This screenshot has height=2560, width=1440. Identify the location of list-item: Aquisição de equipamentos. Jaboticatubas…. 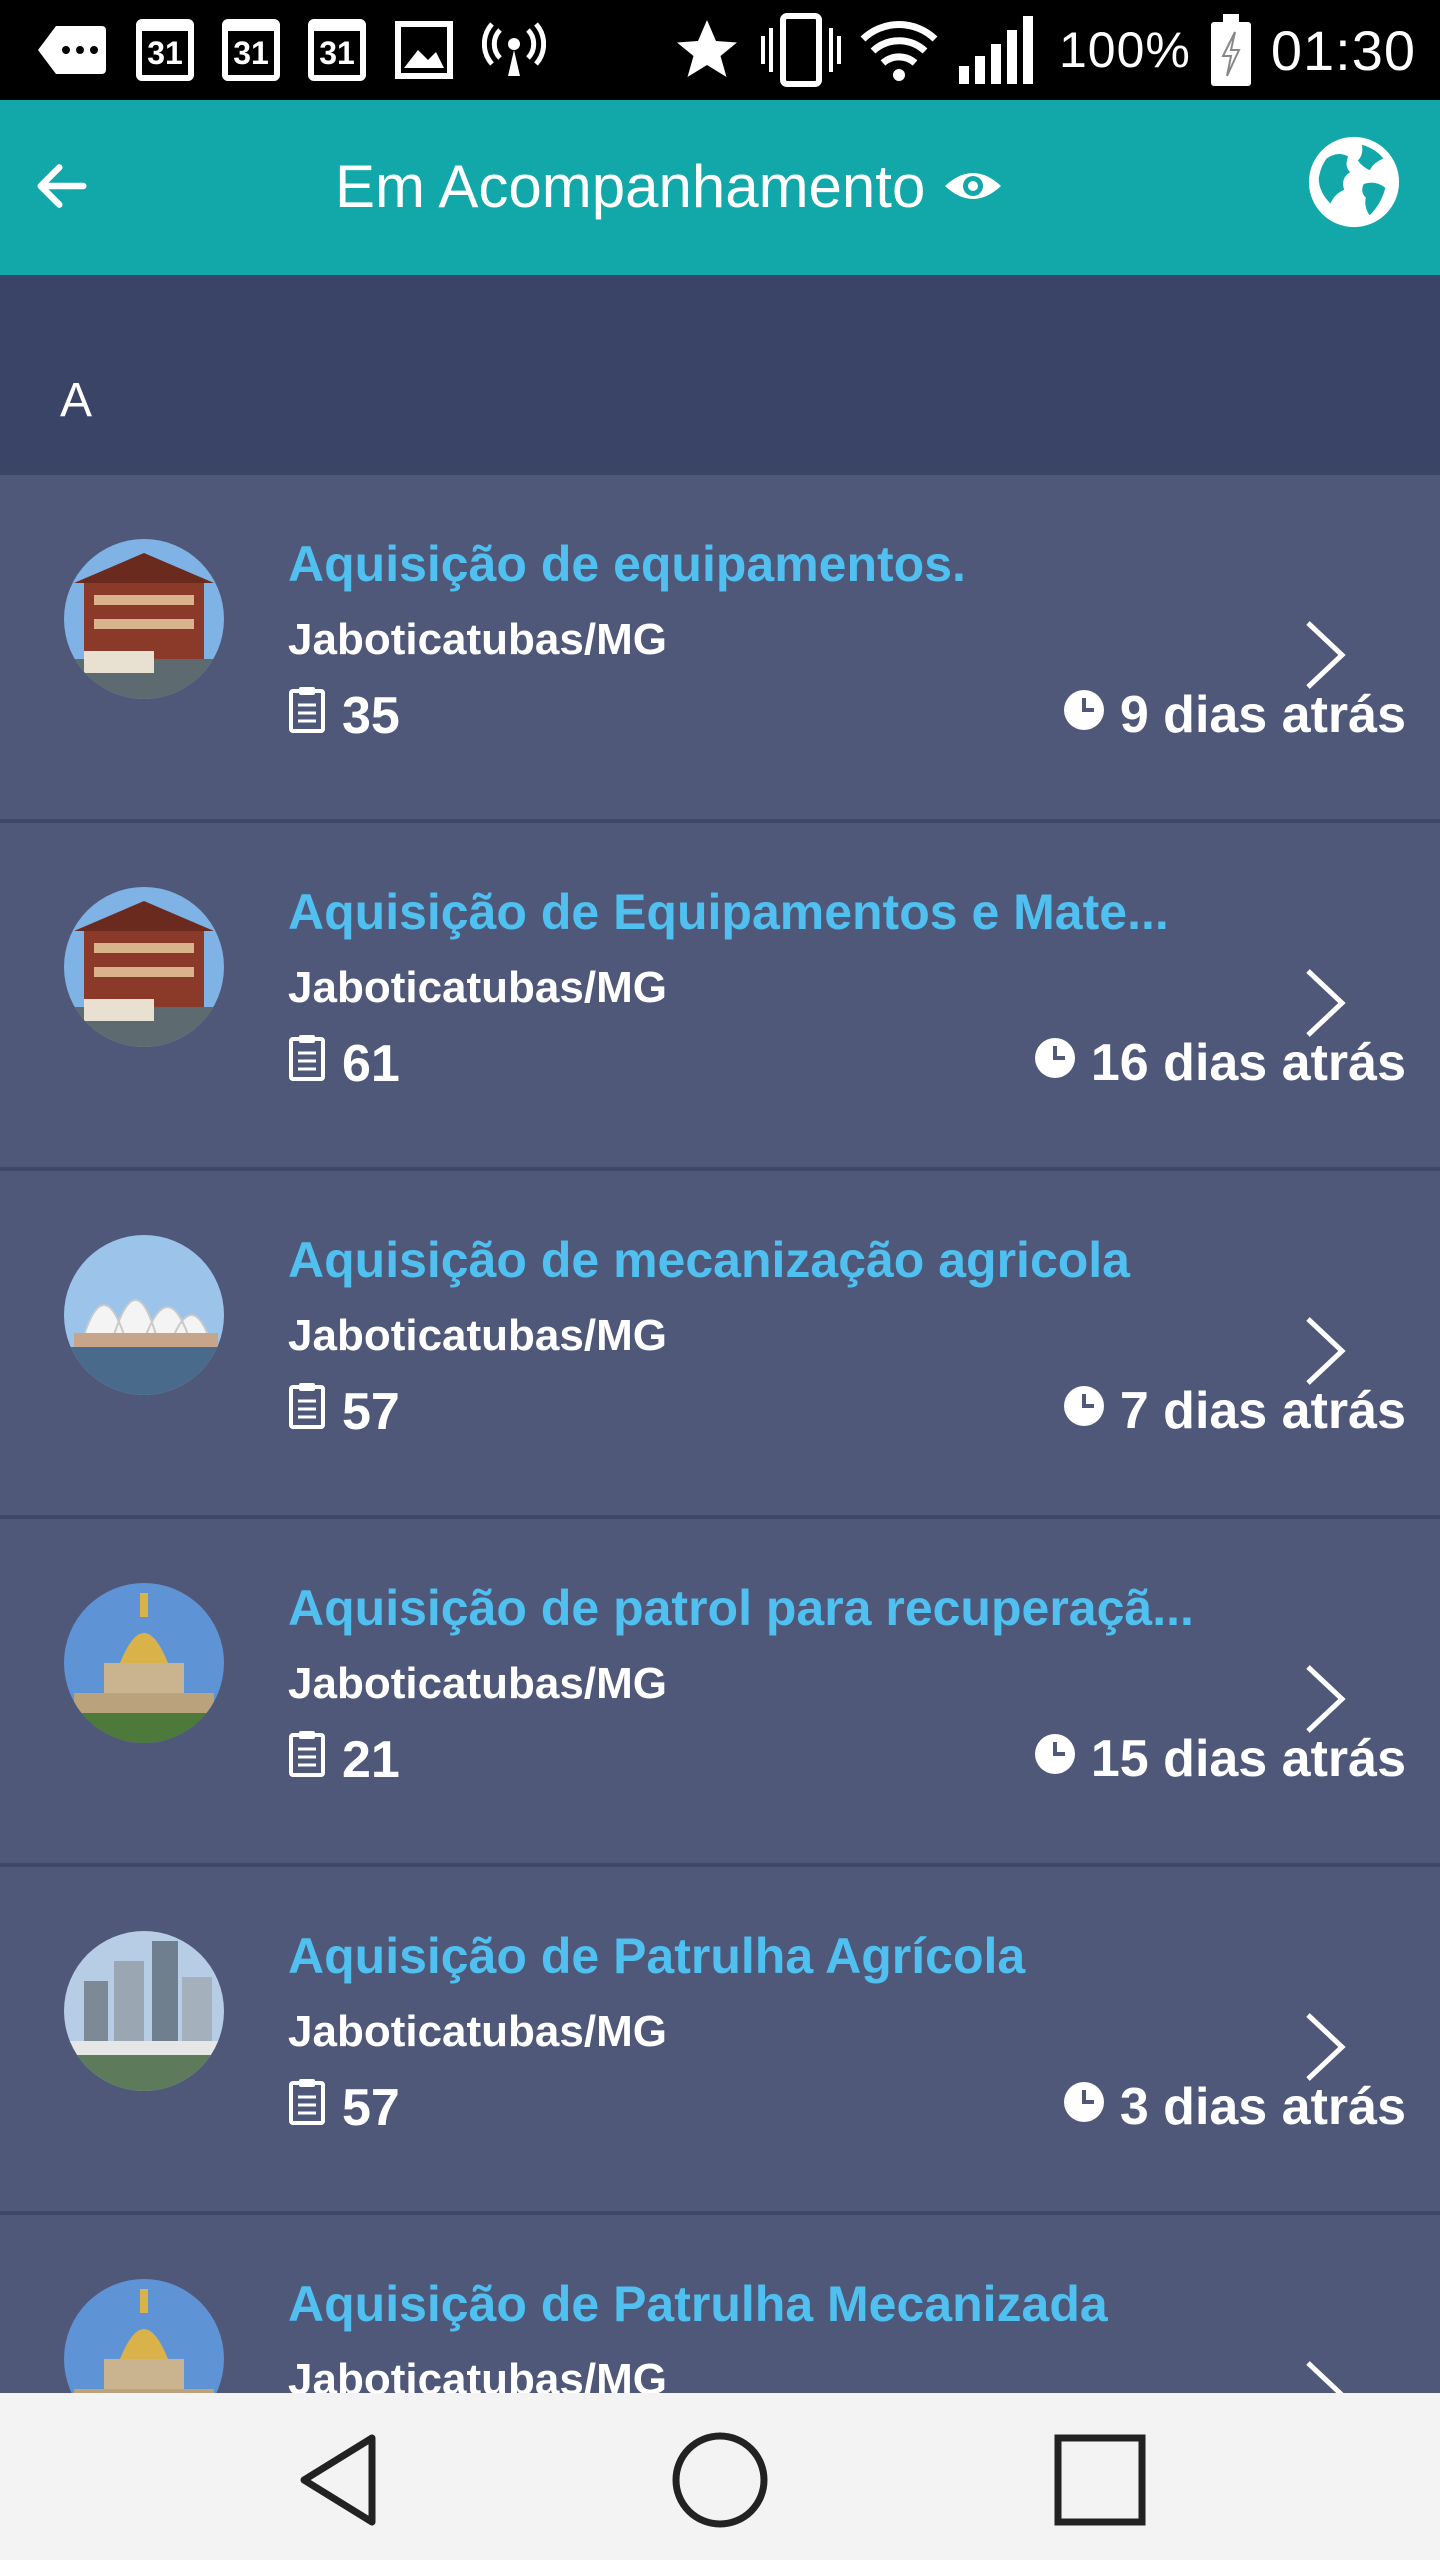
(720, 649).